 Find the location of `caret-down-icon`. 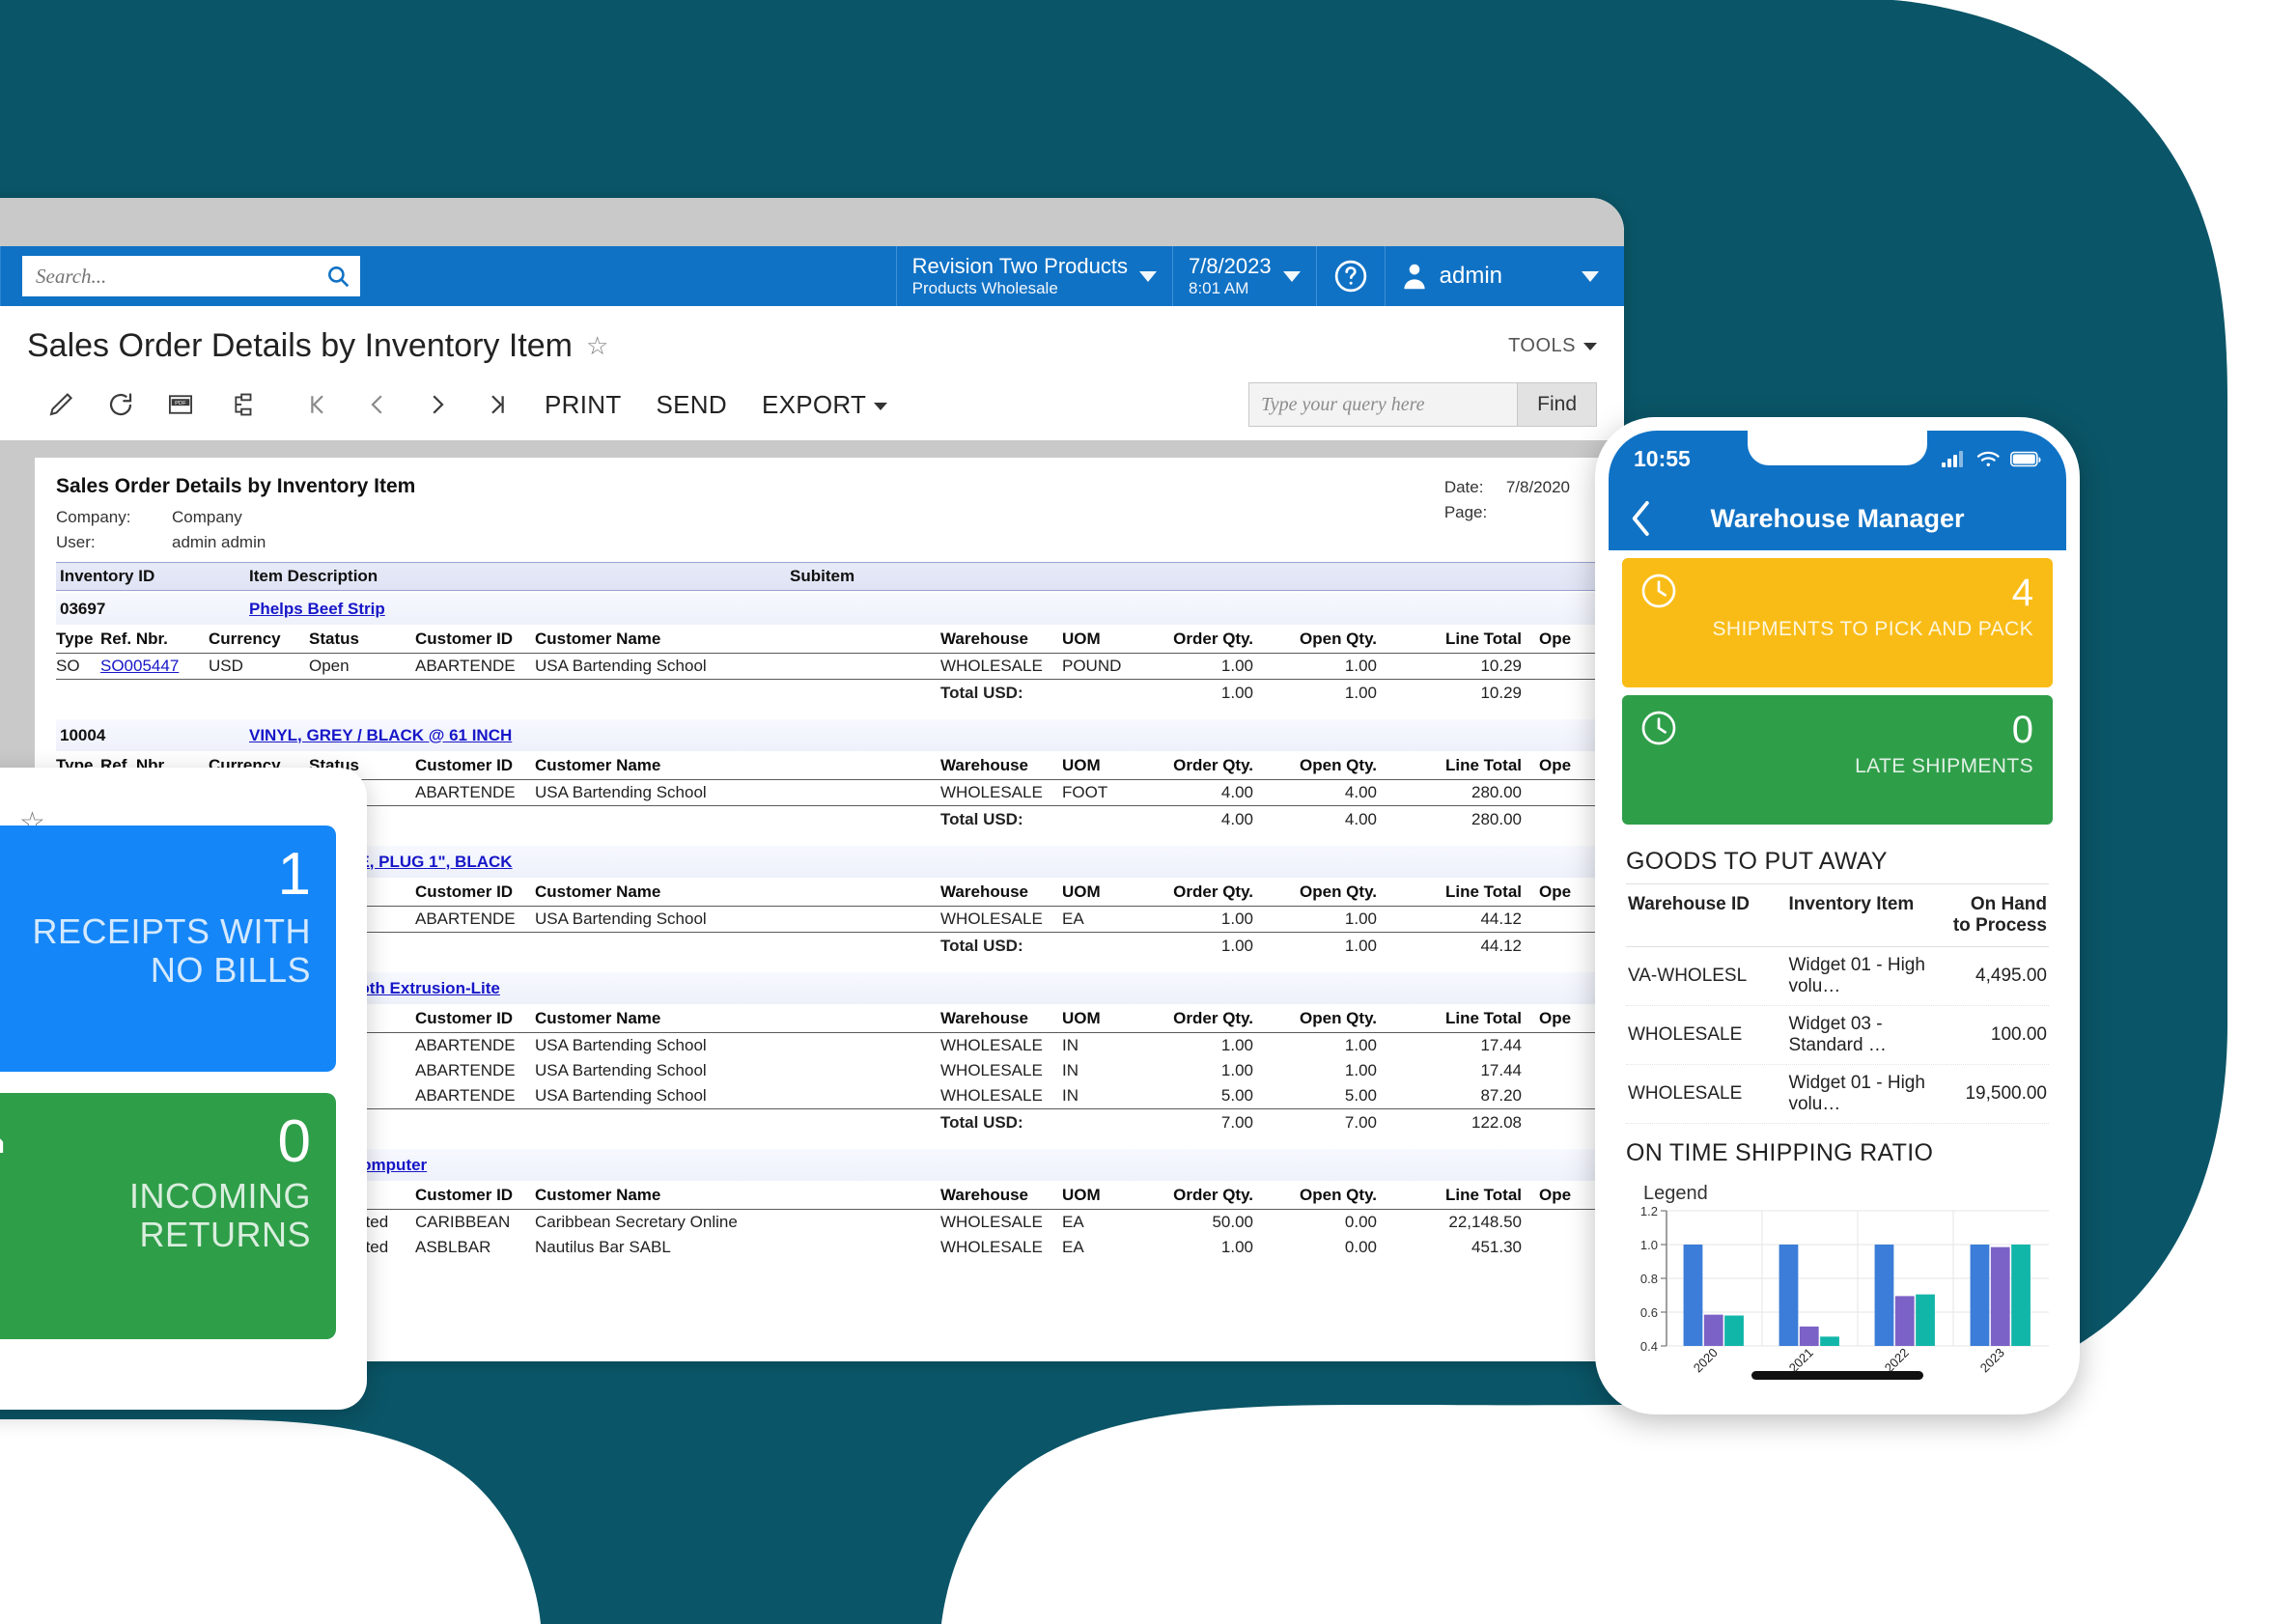

caret-down-icon is located at coordinates (881, 406).